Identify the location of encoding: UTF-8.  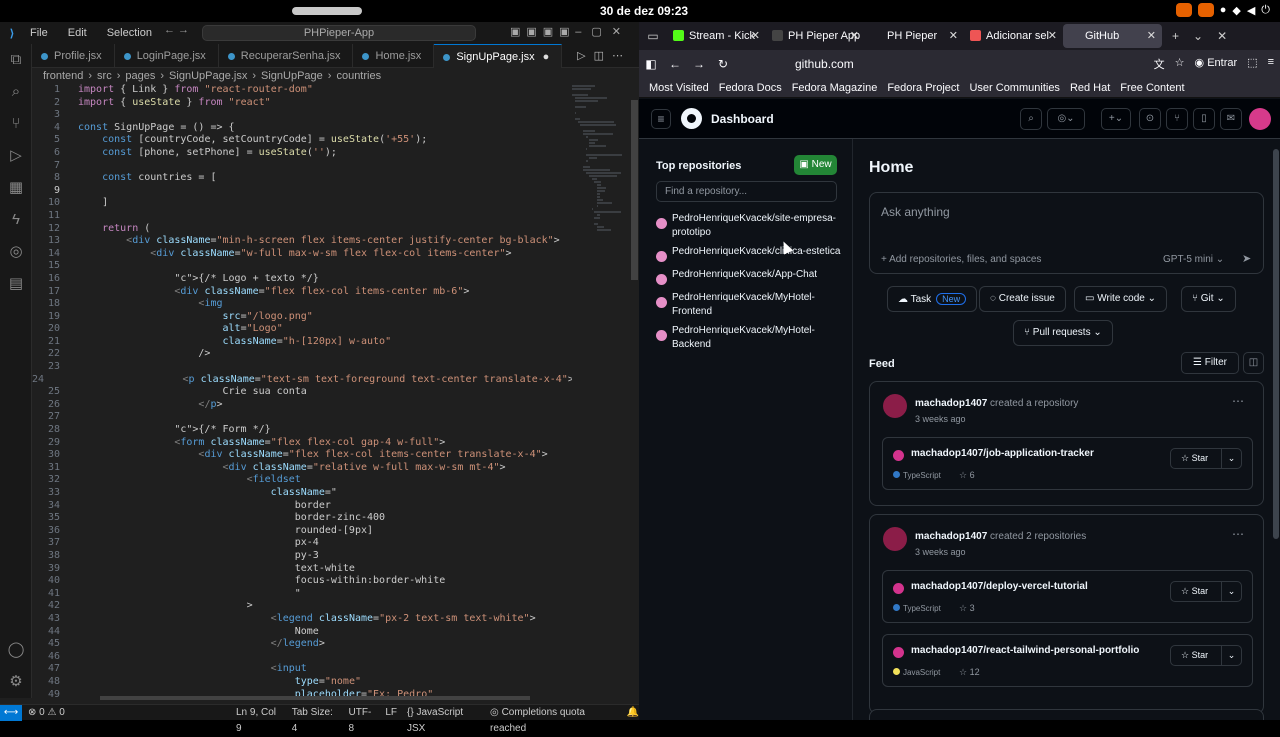
(362, 721).